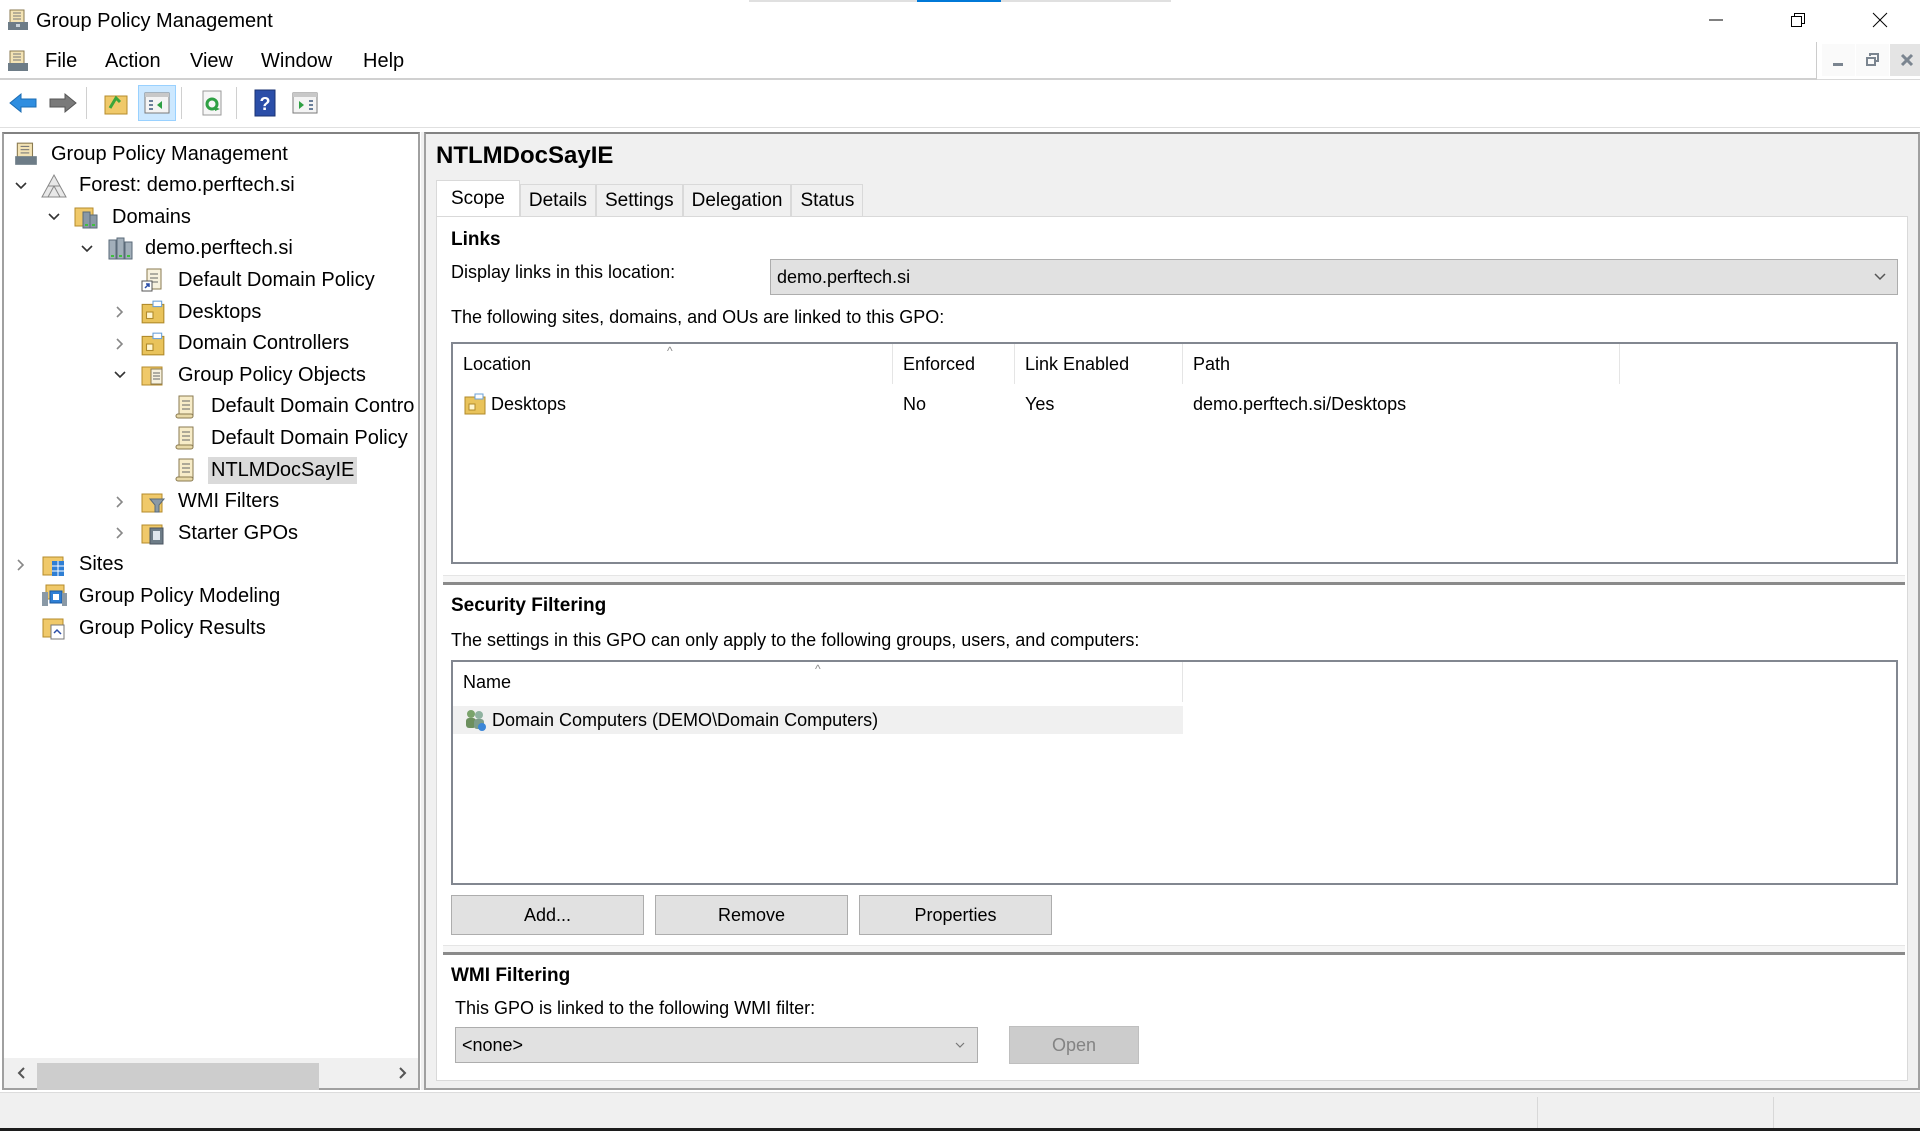  I want to click on tree-item: Starter GPOs, so click(206, 533).